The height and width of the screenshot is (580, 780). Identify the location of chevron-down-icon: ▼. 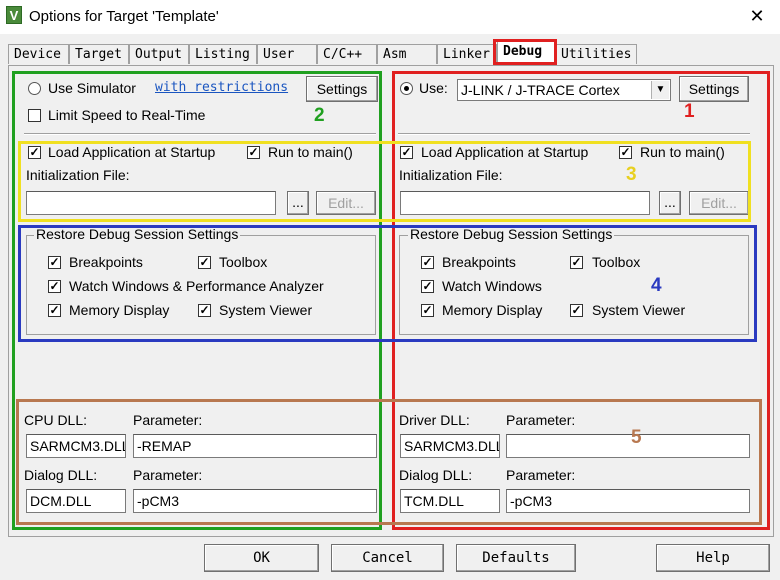
(660, 90).